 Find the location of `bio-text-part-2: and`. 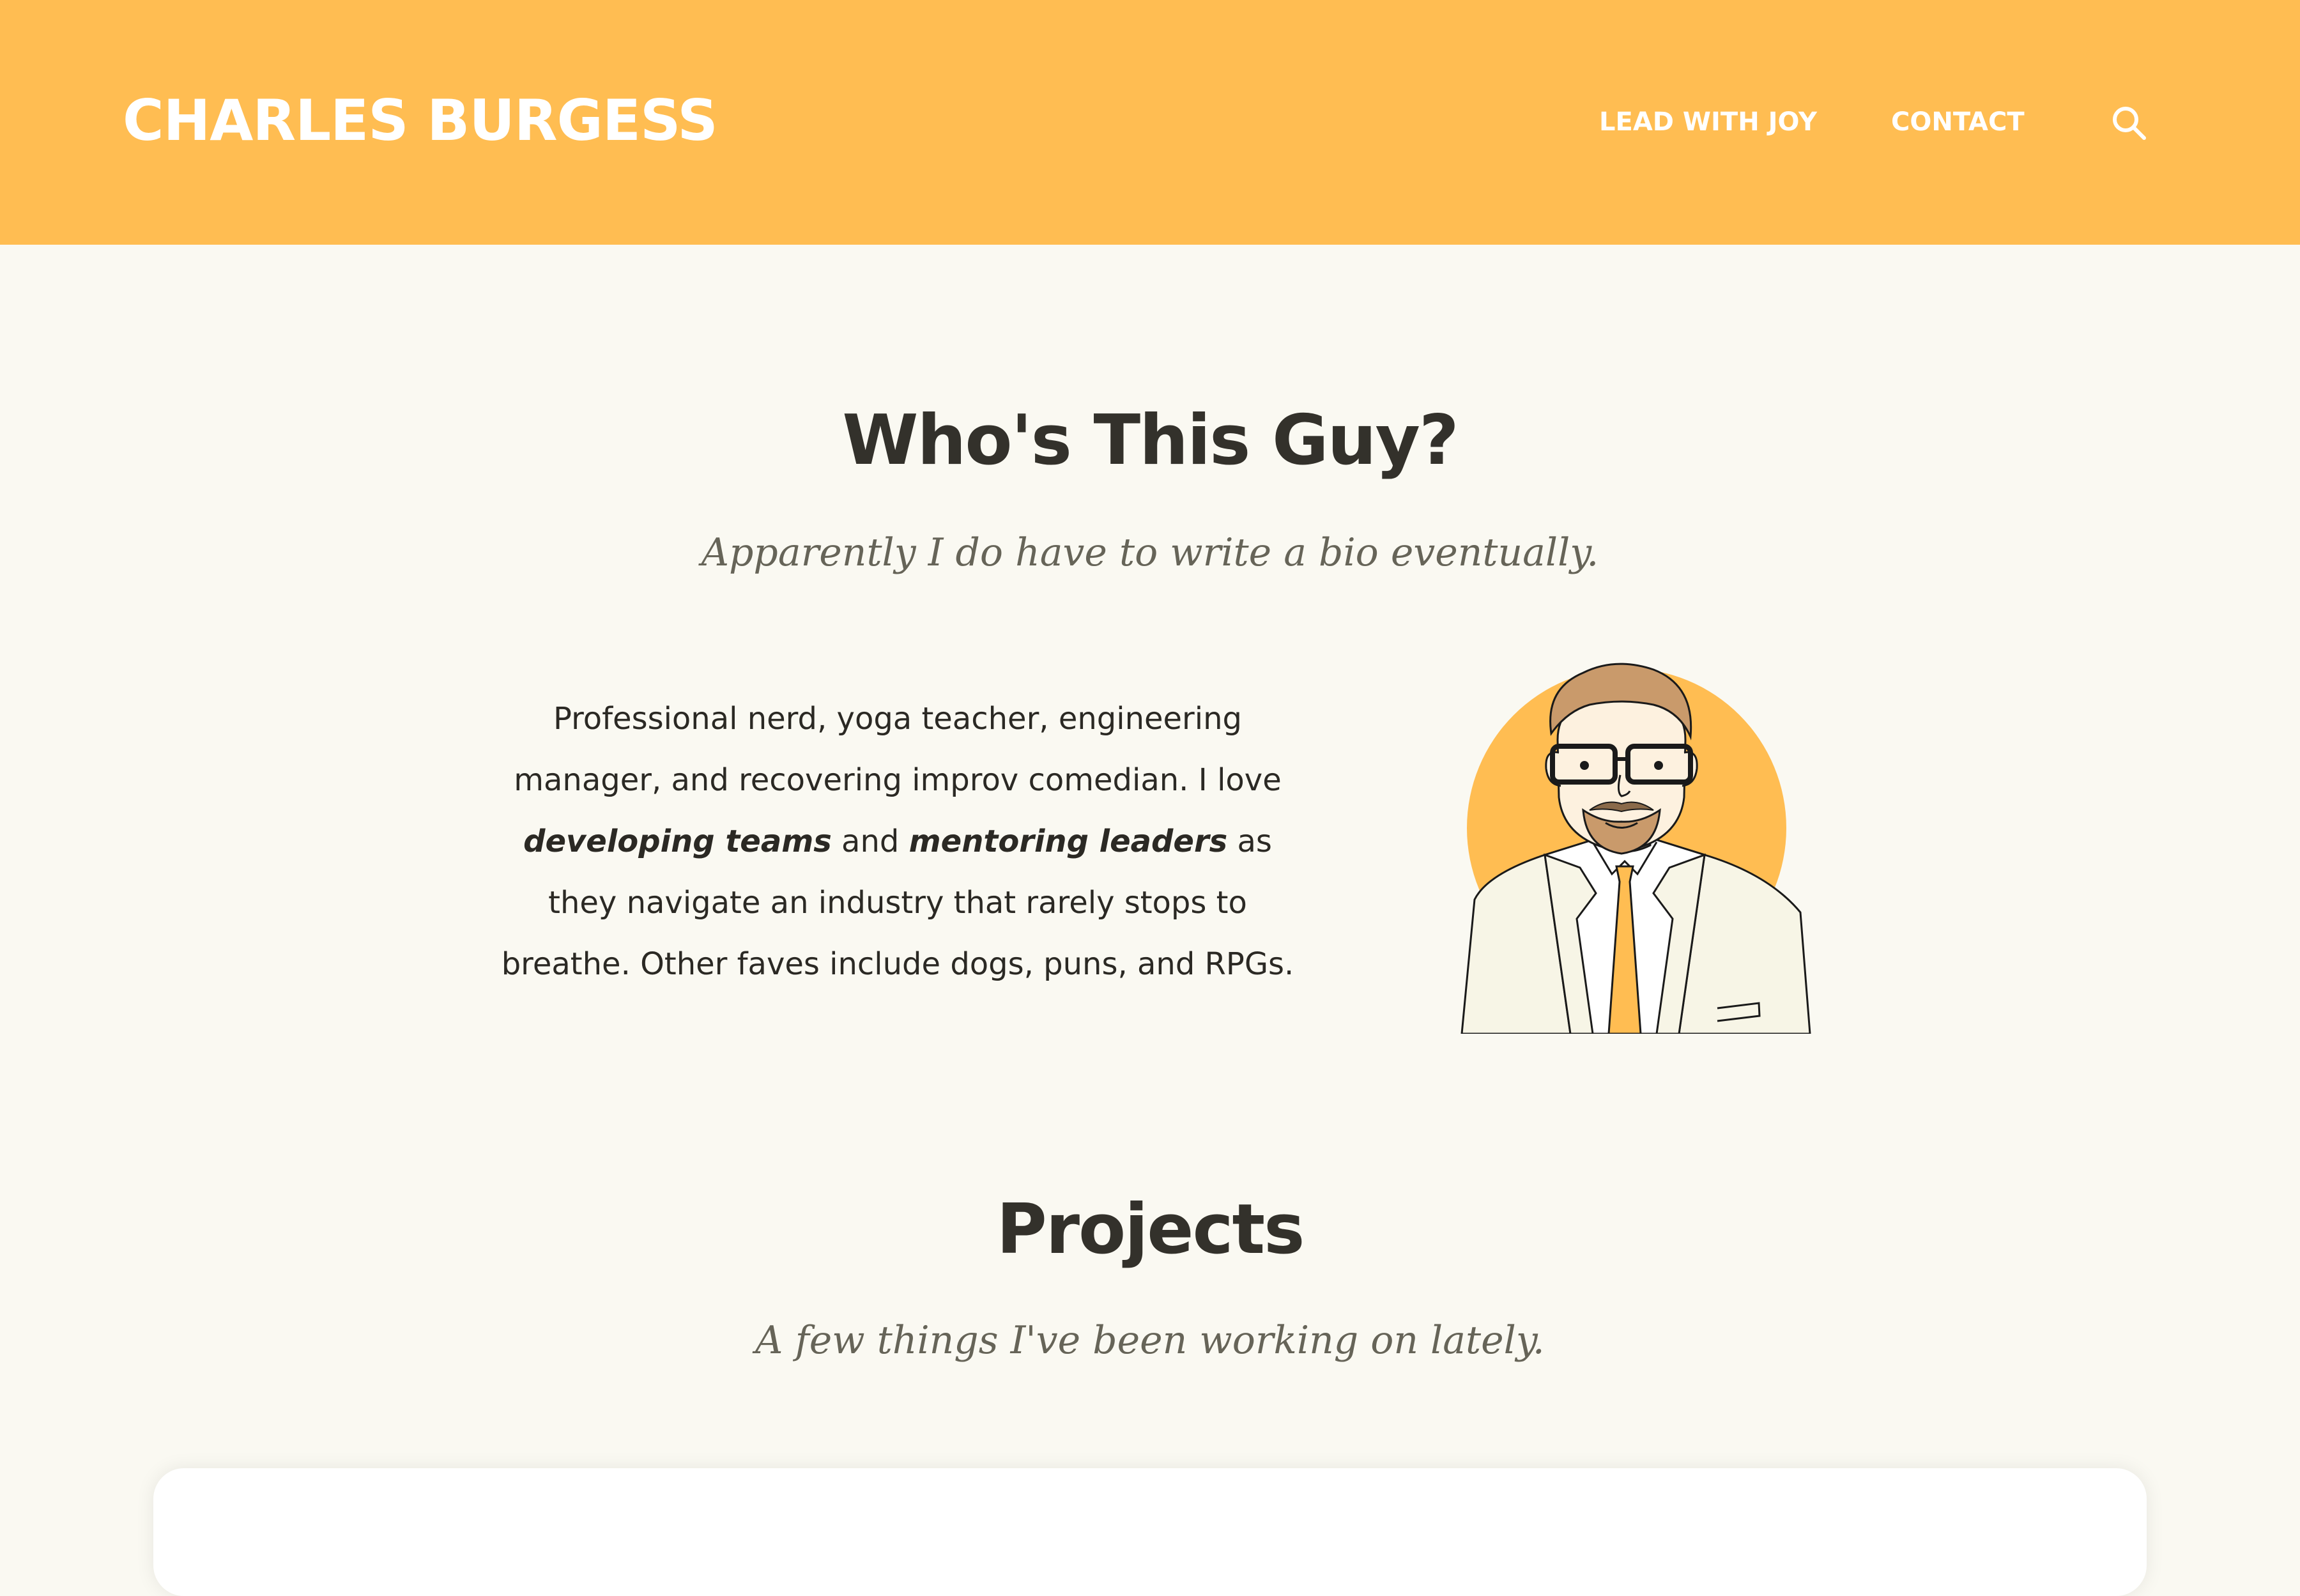

bio-text-part-2: and is located at coordinates (870, 842).